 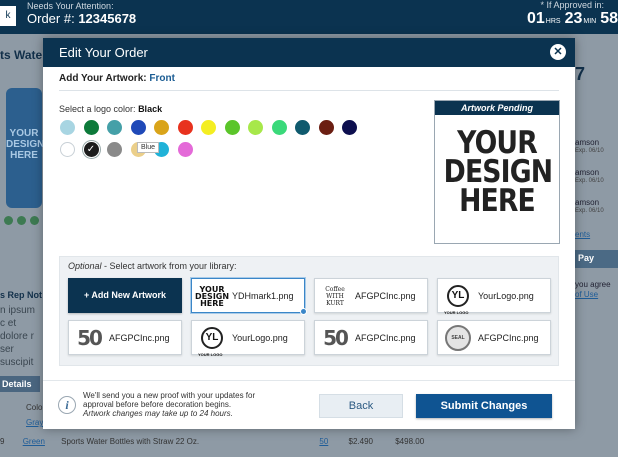 I want to click on artwork-location-value: Front, so click(x=162, y=78).